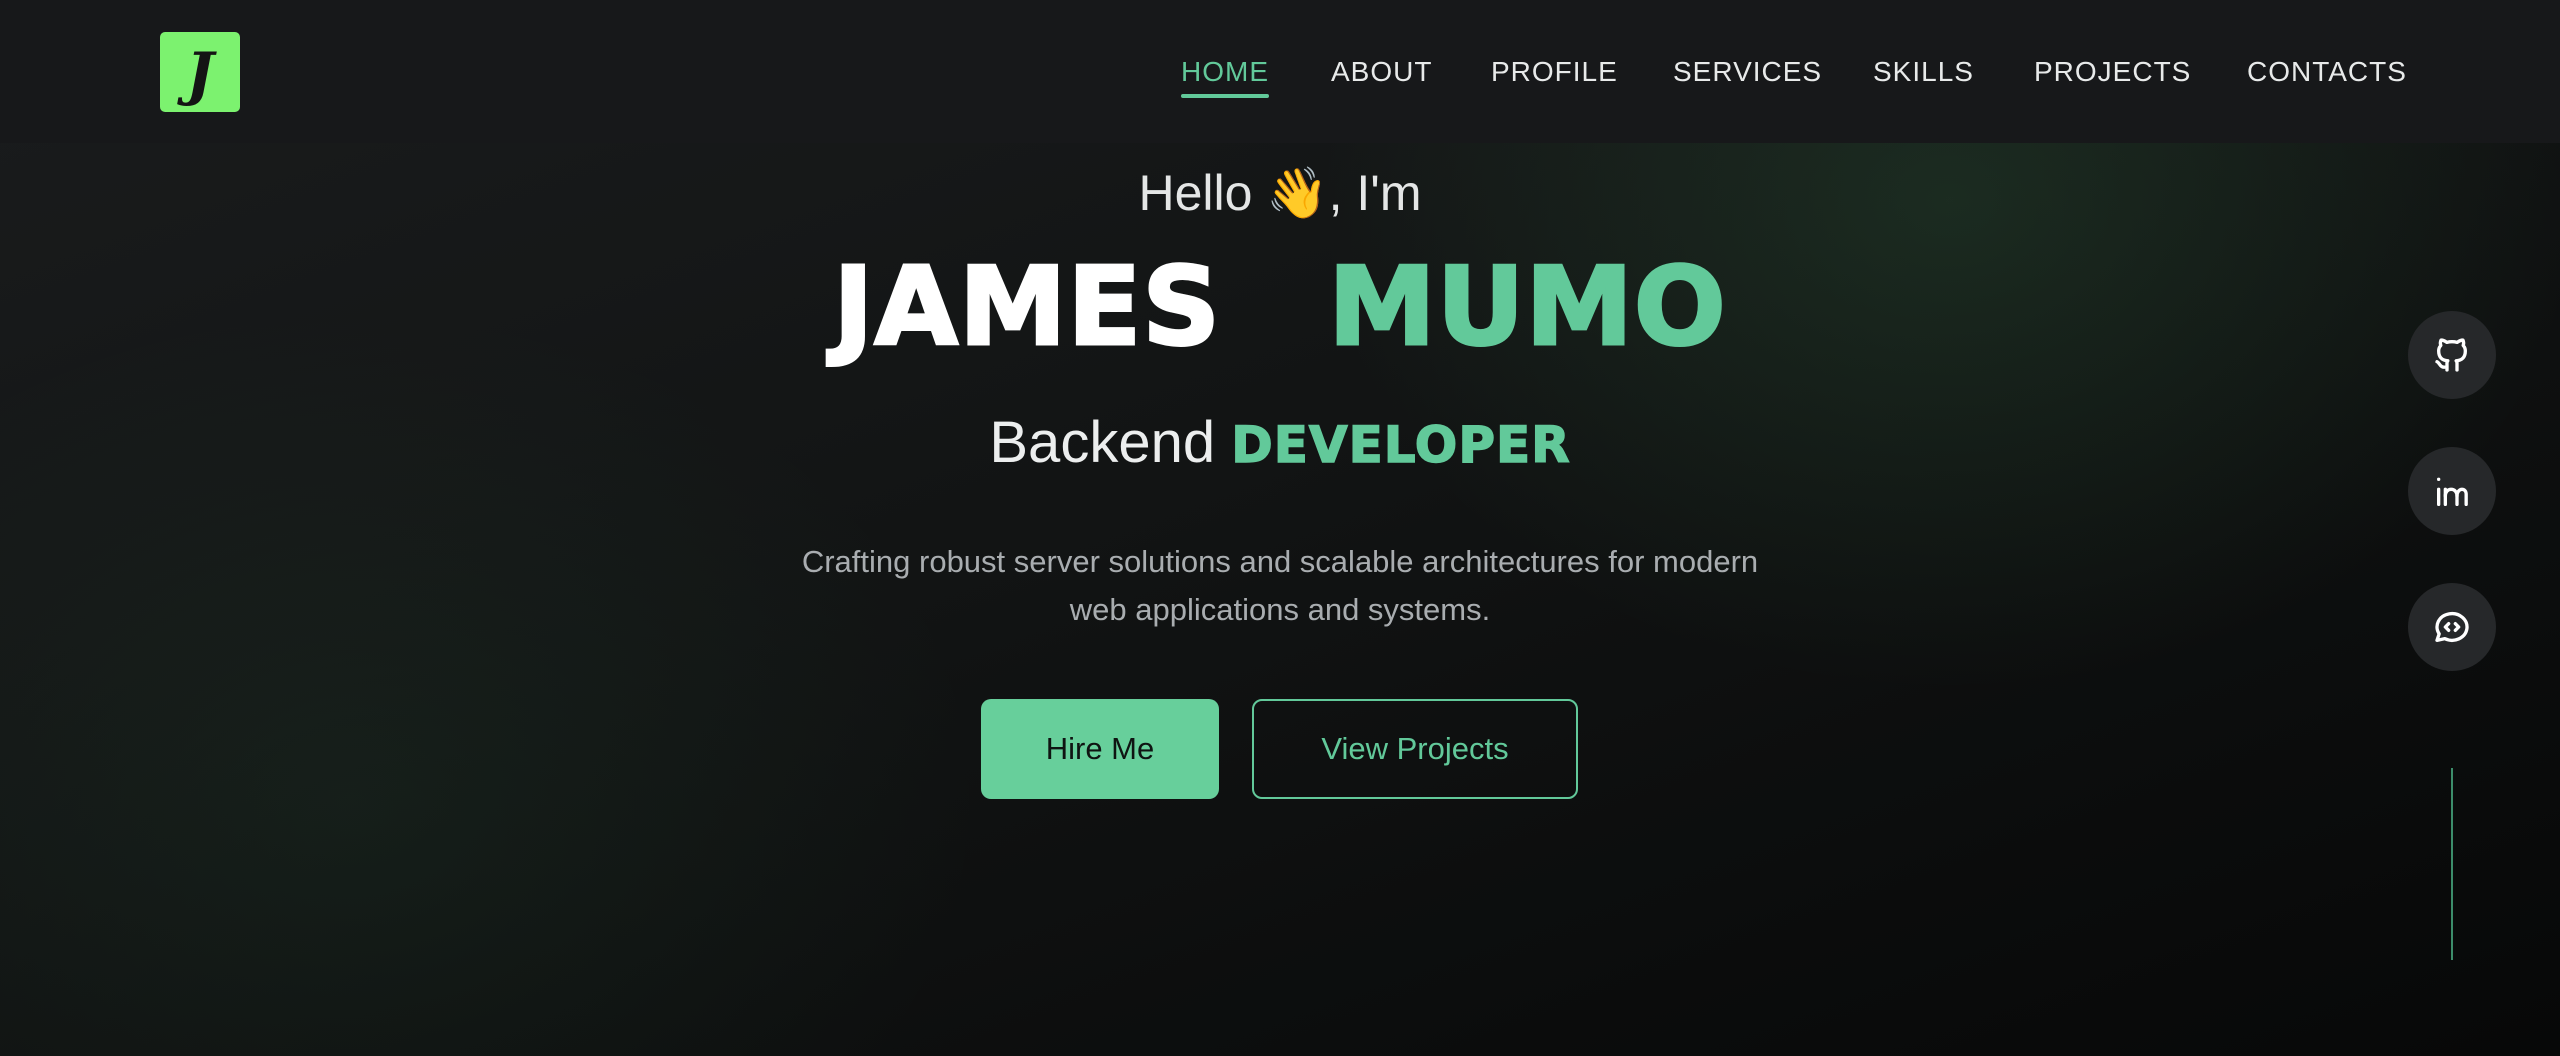  I want to click on nav-item-home: HOME, so click(1225, 75).